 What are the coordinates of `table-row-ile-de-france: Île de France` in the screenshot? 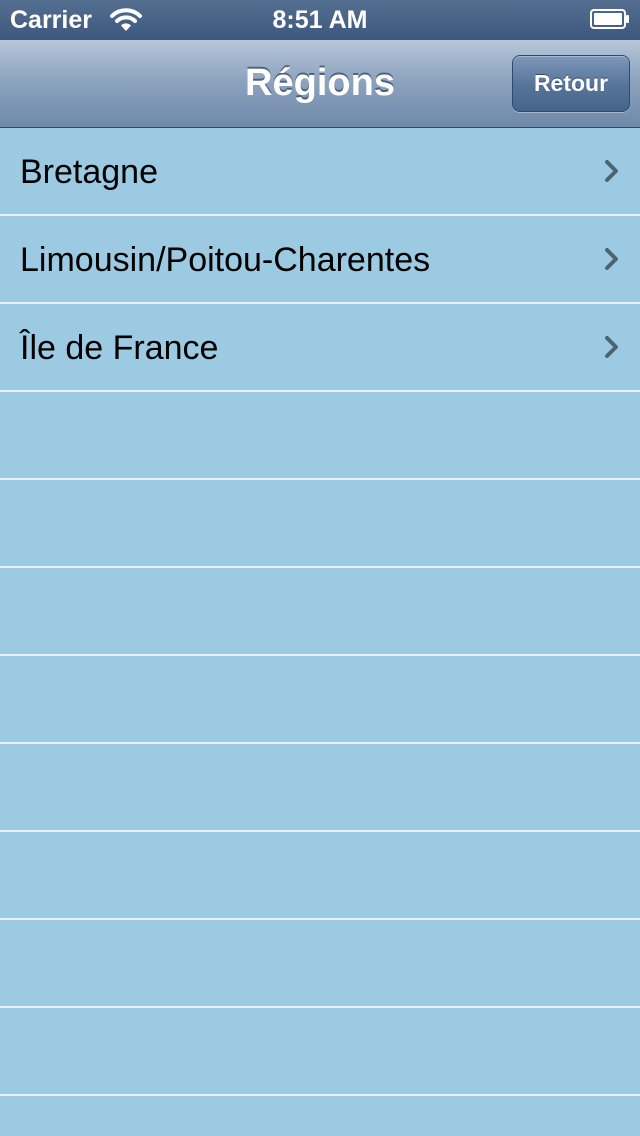 It's located at (320, 348).